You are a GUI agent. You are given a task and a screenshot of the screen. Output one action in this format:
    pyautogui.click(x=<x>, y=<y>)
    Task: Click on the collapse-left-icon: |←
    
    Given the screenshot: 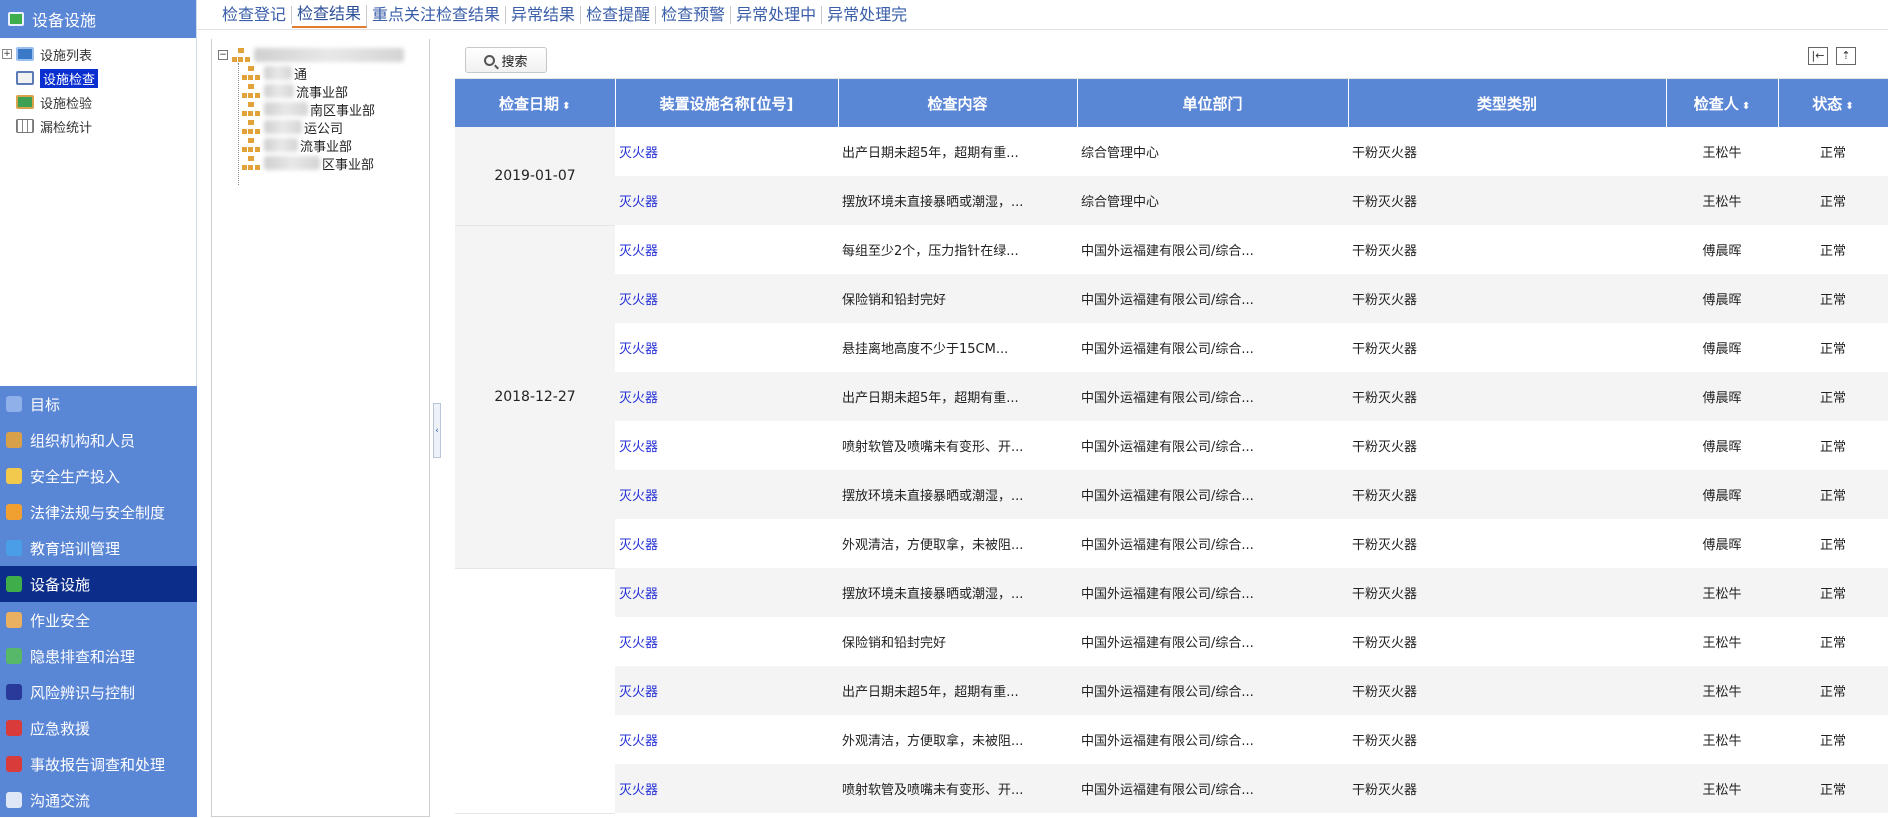 What is the action you would take?
    pyautogui.click(x=1818, y=56)
    